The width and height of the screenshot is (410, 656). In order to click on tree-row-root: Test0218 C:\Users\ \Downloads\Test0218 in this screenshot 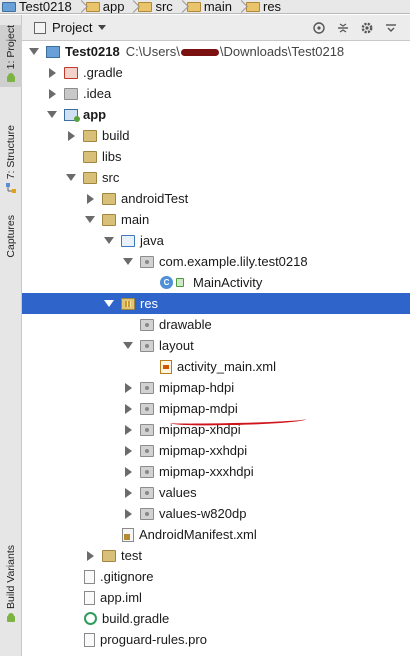, I will do `click(216, 51)`.